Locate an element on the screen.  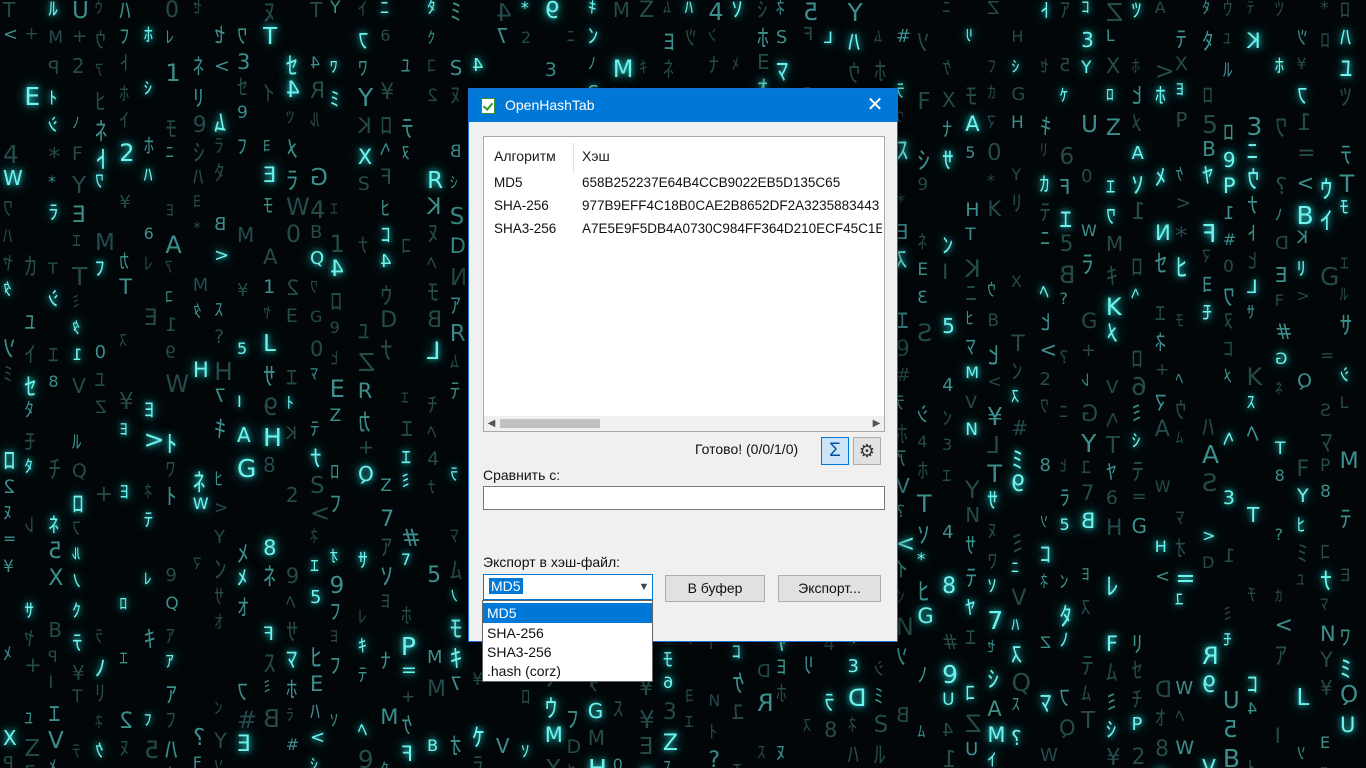
scrollbar-thumb is located at coordinates (550, 423).